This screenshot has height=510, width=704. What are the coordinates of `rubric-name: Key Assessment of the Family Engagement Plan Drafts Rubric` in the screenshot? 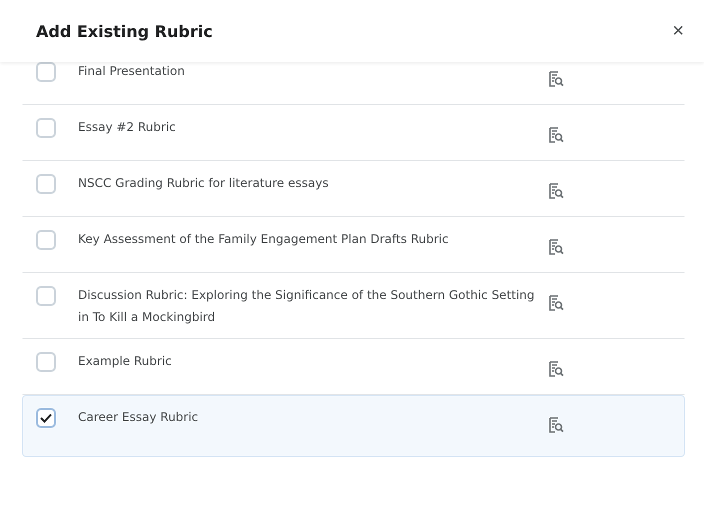 It's located at (264, 239).